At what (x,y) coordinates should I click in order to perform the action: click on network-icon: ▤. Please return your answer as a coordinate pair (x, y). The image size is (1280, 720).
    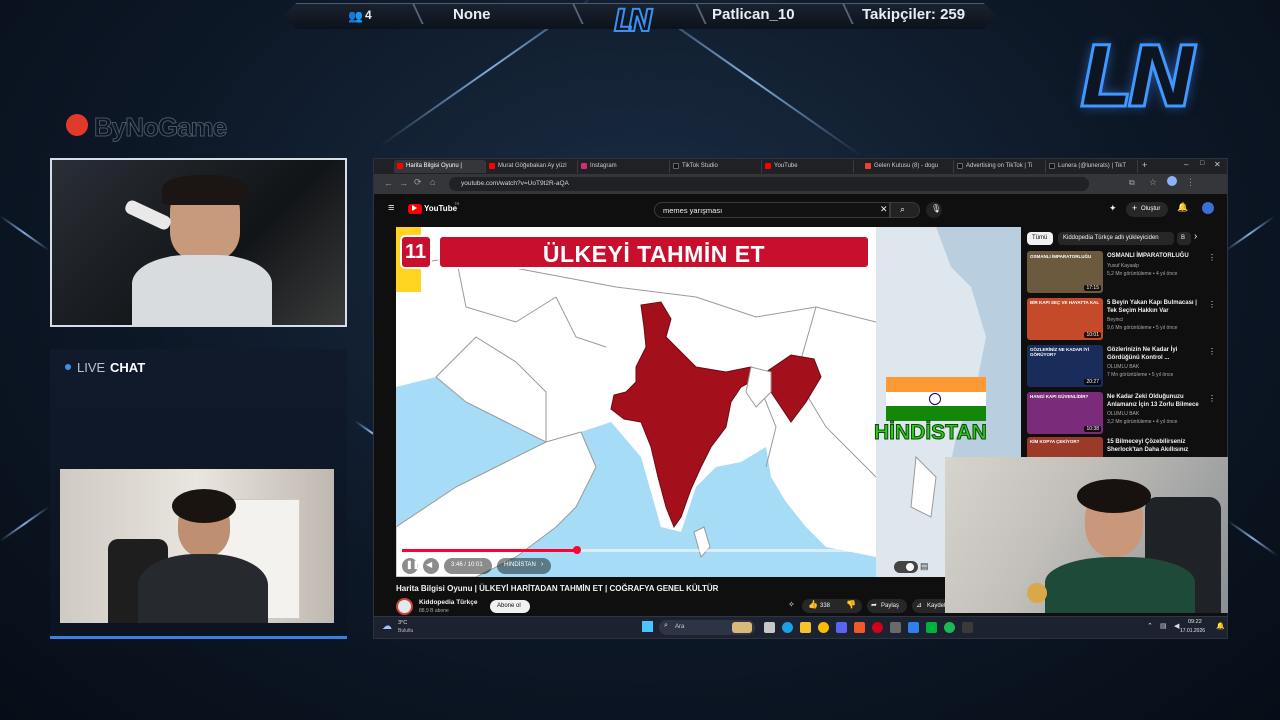
    Looking at the image, I should click on (1163, 626).